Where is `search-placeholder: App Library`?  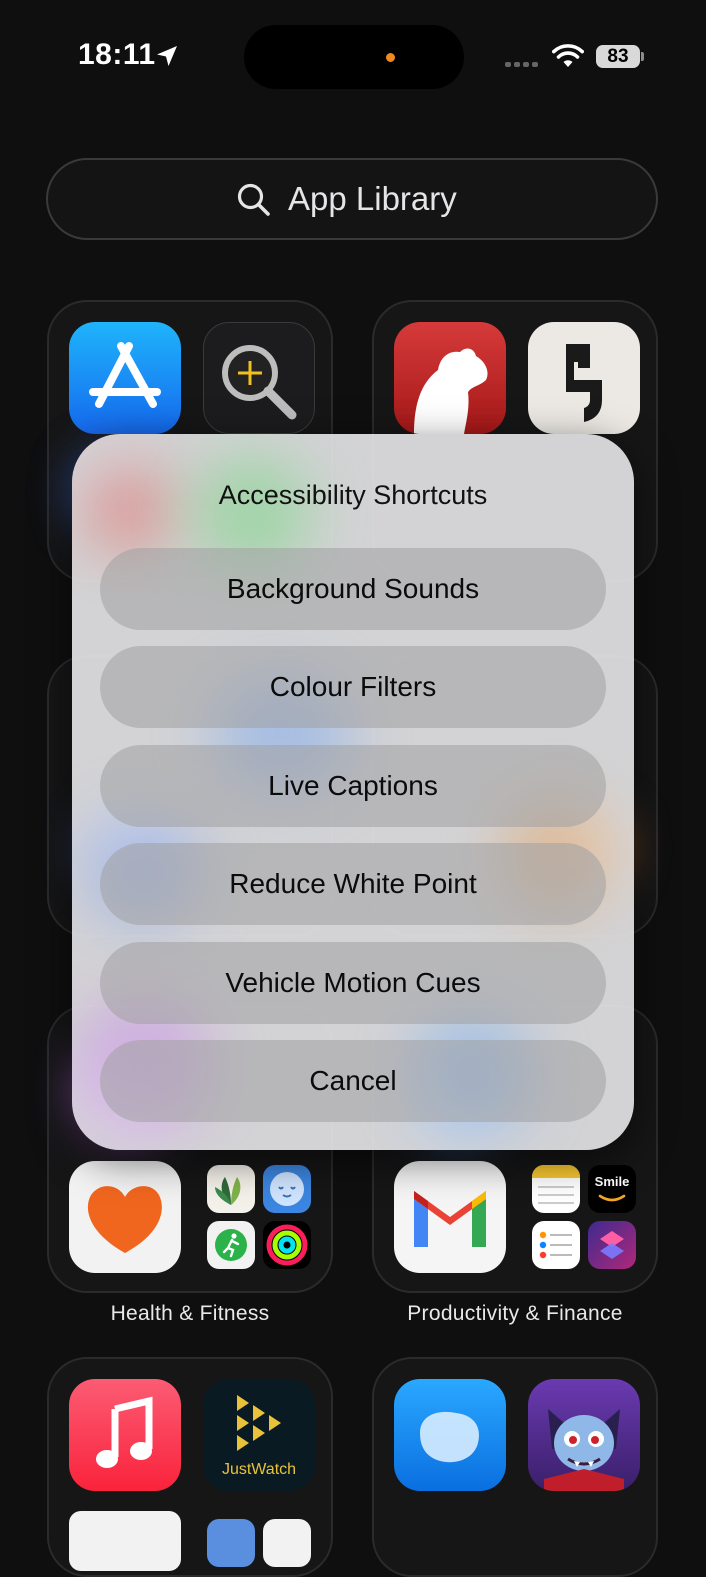
search-placeholder: App Library is located at coordinates (372, 198).